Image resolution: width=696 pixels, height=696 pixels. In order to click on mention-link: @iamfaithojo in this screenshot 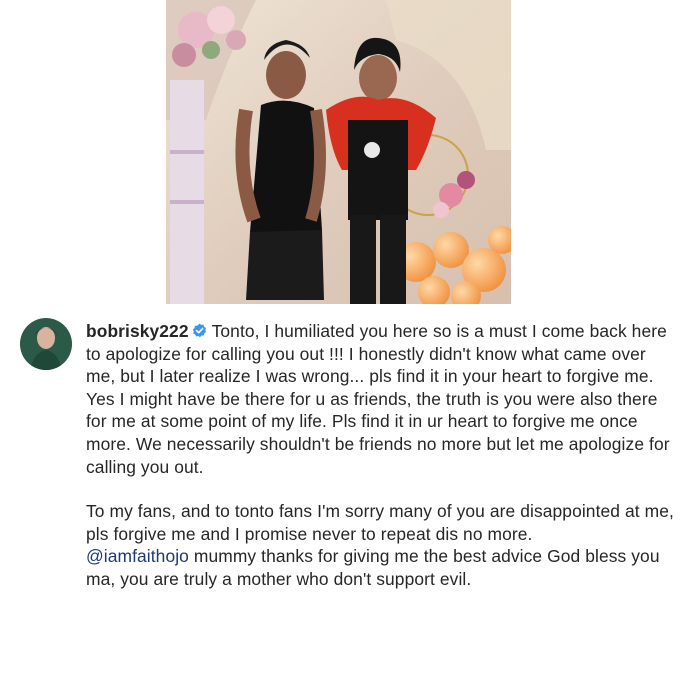, I will do `click(137, 556)`.